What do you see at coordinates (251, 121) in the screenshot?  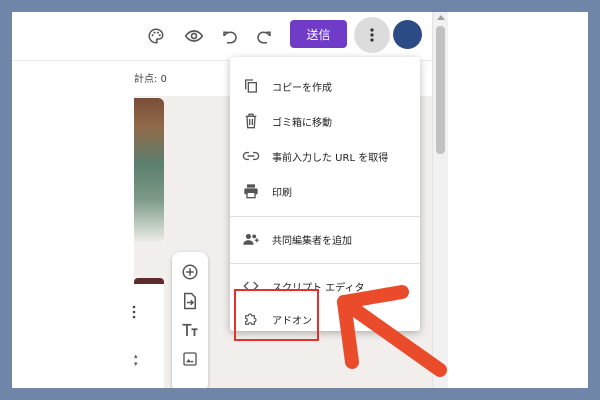 I see `trash-icon` at bounding box center [251, 121].